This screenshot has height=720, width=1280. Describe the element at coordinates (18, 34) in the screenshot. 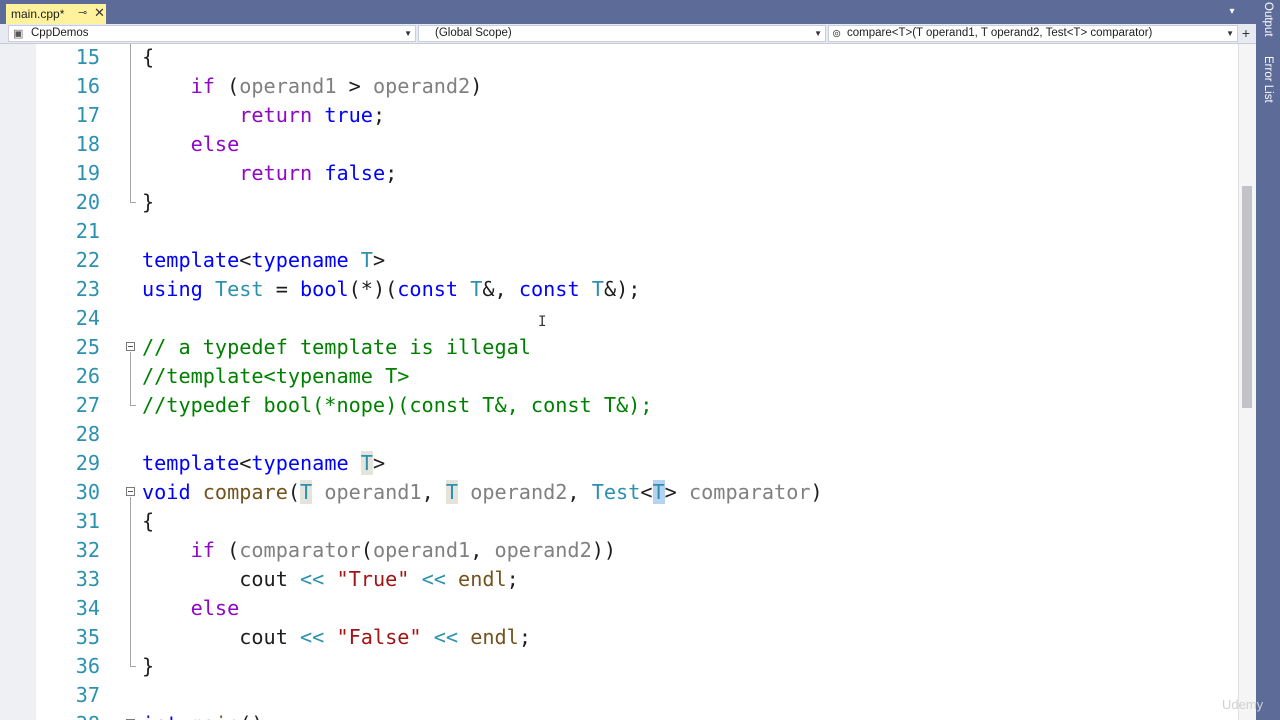

I see `project-icon: ▣` at that location.